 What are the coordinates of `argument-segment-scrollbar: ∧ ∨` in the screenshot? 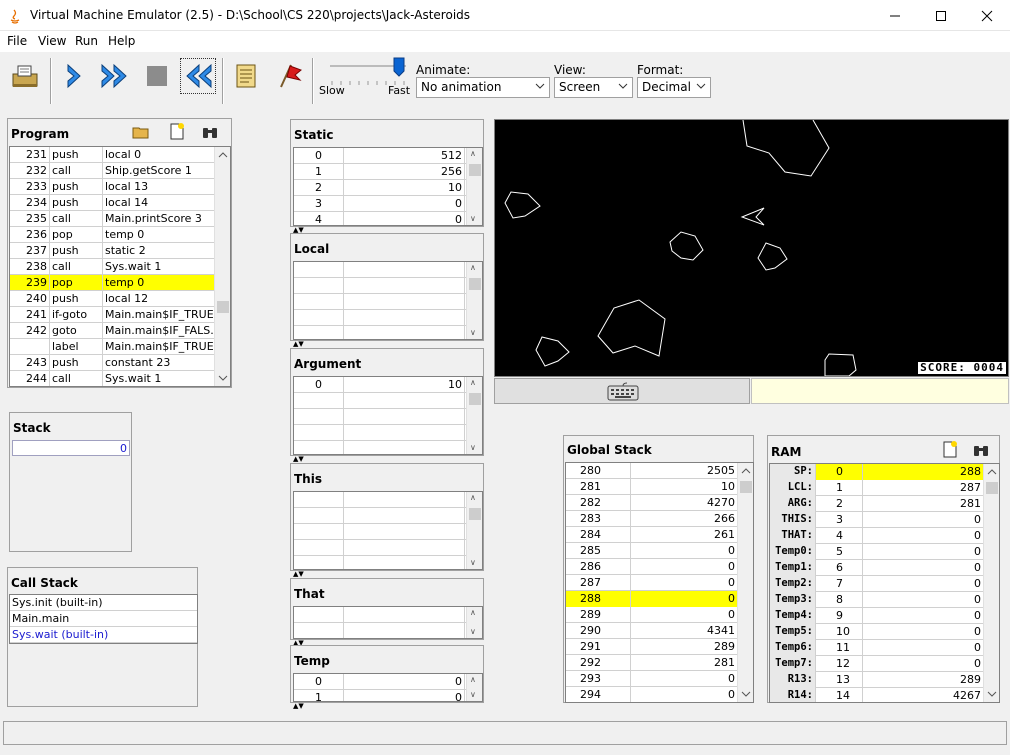 It's located at (474, 415).